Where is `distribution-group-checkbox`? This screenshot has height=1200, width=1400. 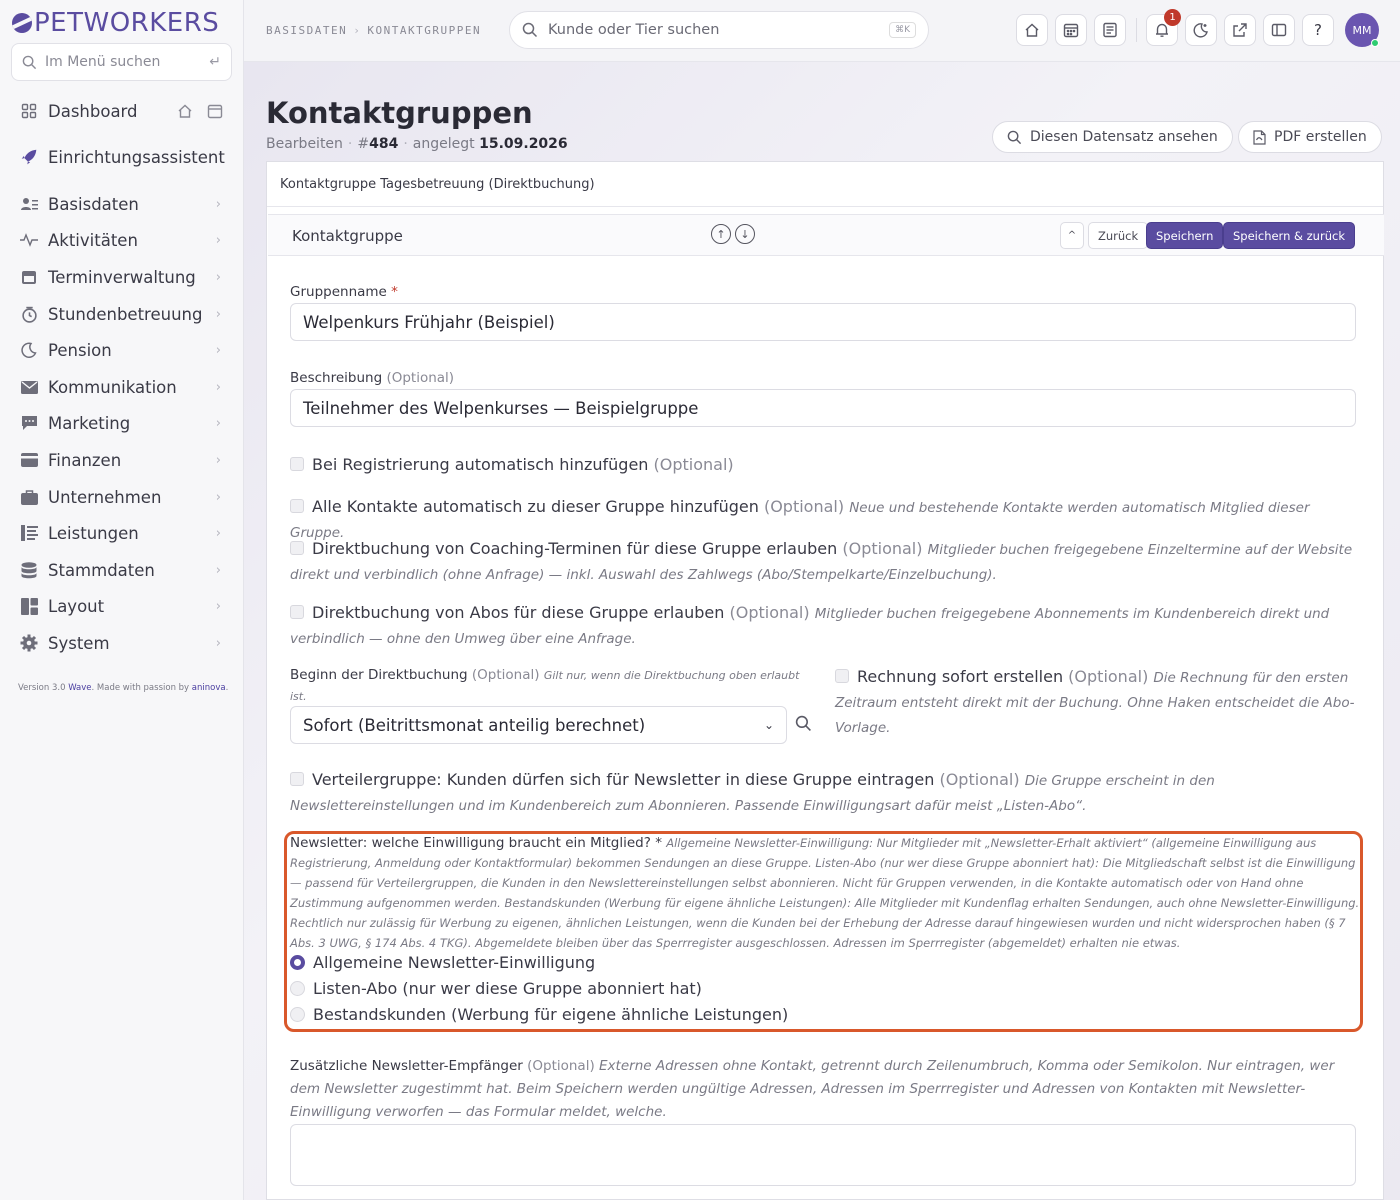
distribution-group-checkbox is located at coordinates (297, 779).